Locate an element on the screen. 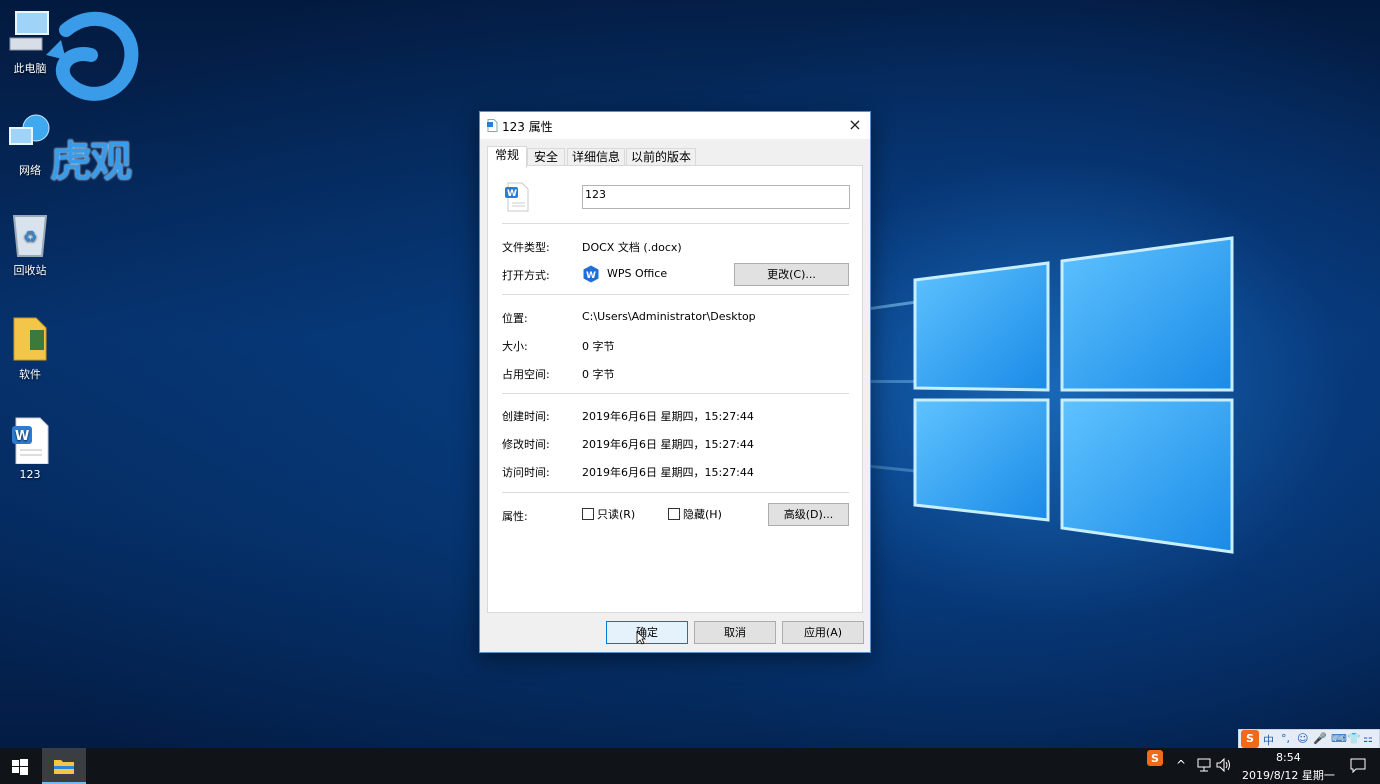  tab-general: 常规 is located at coordinates (507, 157).